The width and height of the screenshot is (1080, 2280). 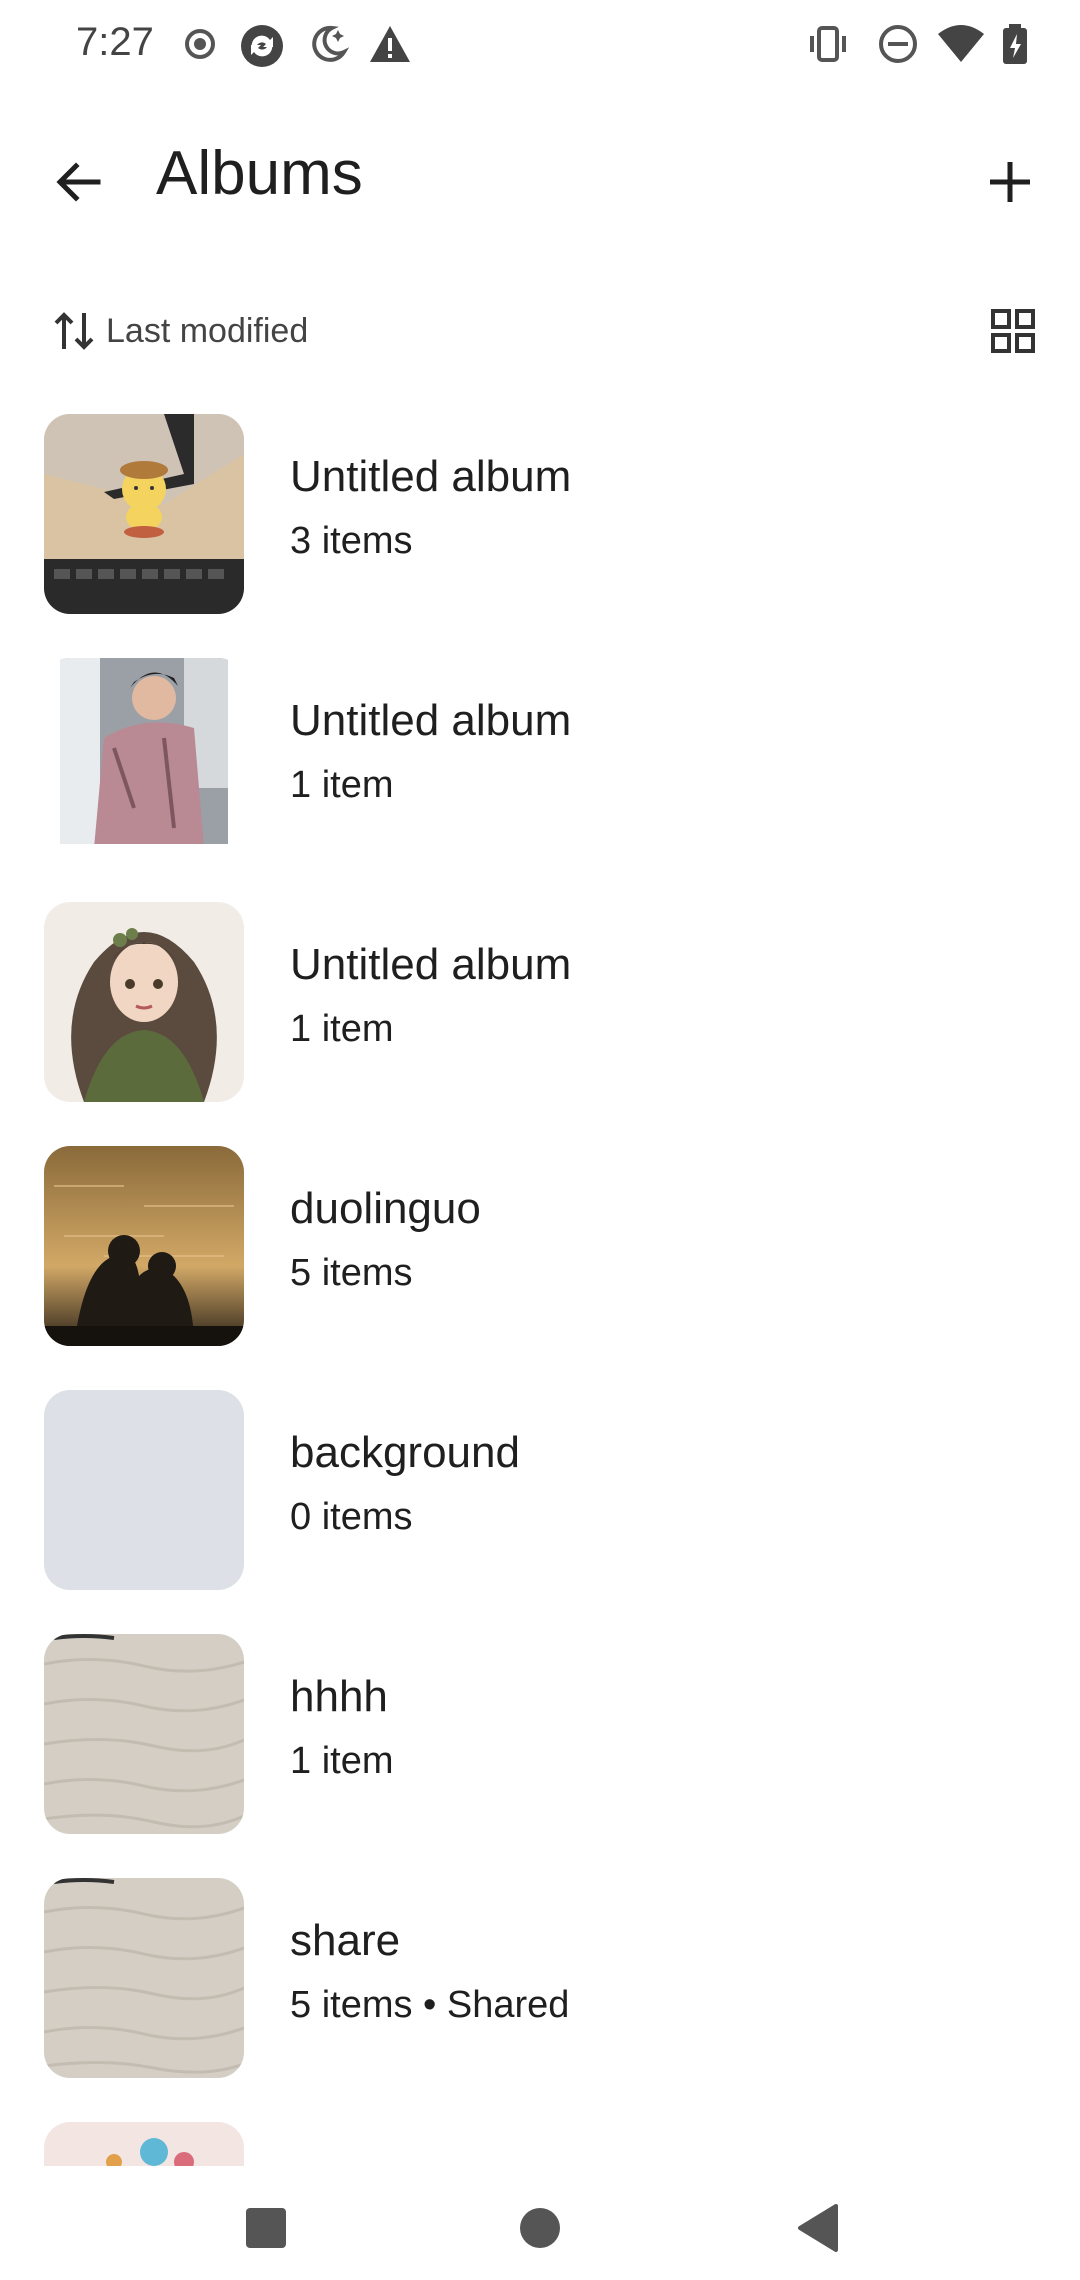 What do you see at coordinates (540, 1252) in the screenshot?
I see `album-item: duolinguo 5 items` at bounding box center [540, 1252].